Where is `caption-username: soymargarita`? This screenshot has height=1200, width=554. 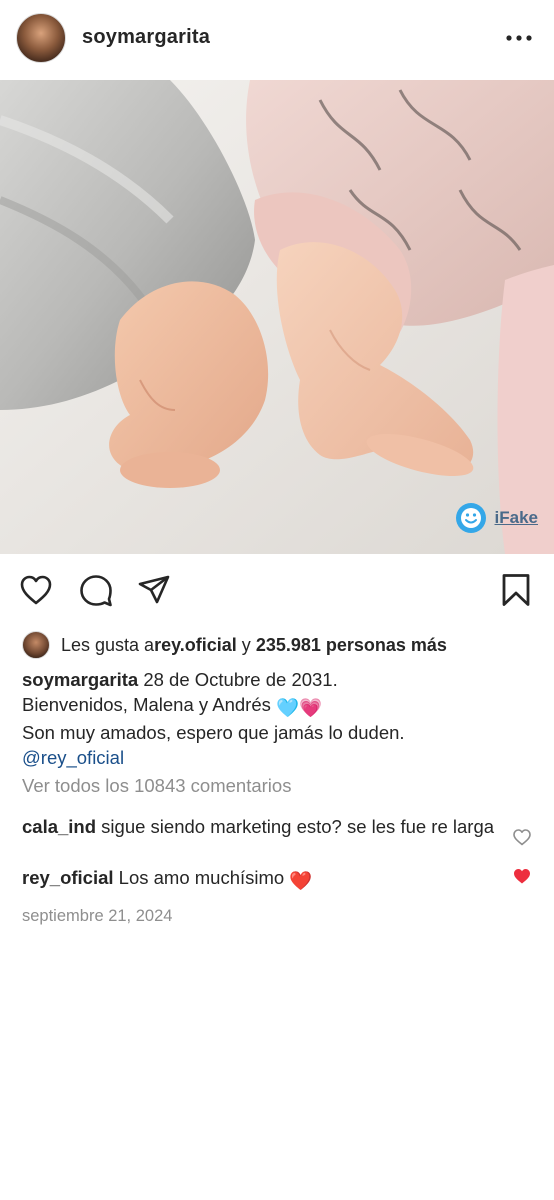
caption-username: soymargarita is located at coordinates (80, 679).